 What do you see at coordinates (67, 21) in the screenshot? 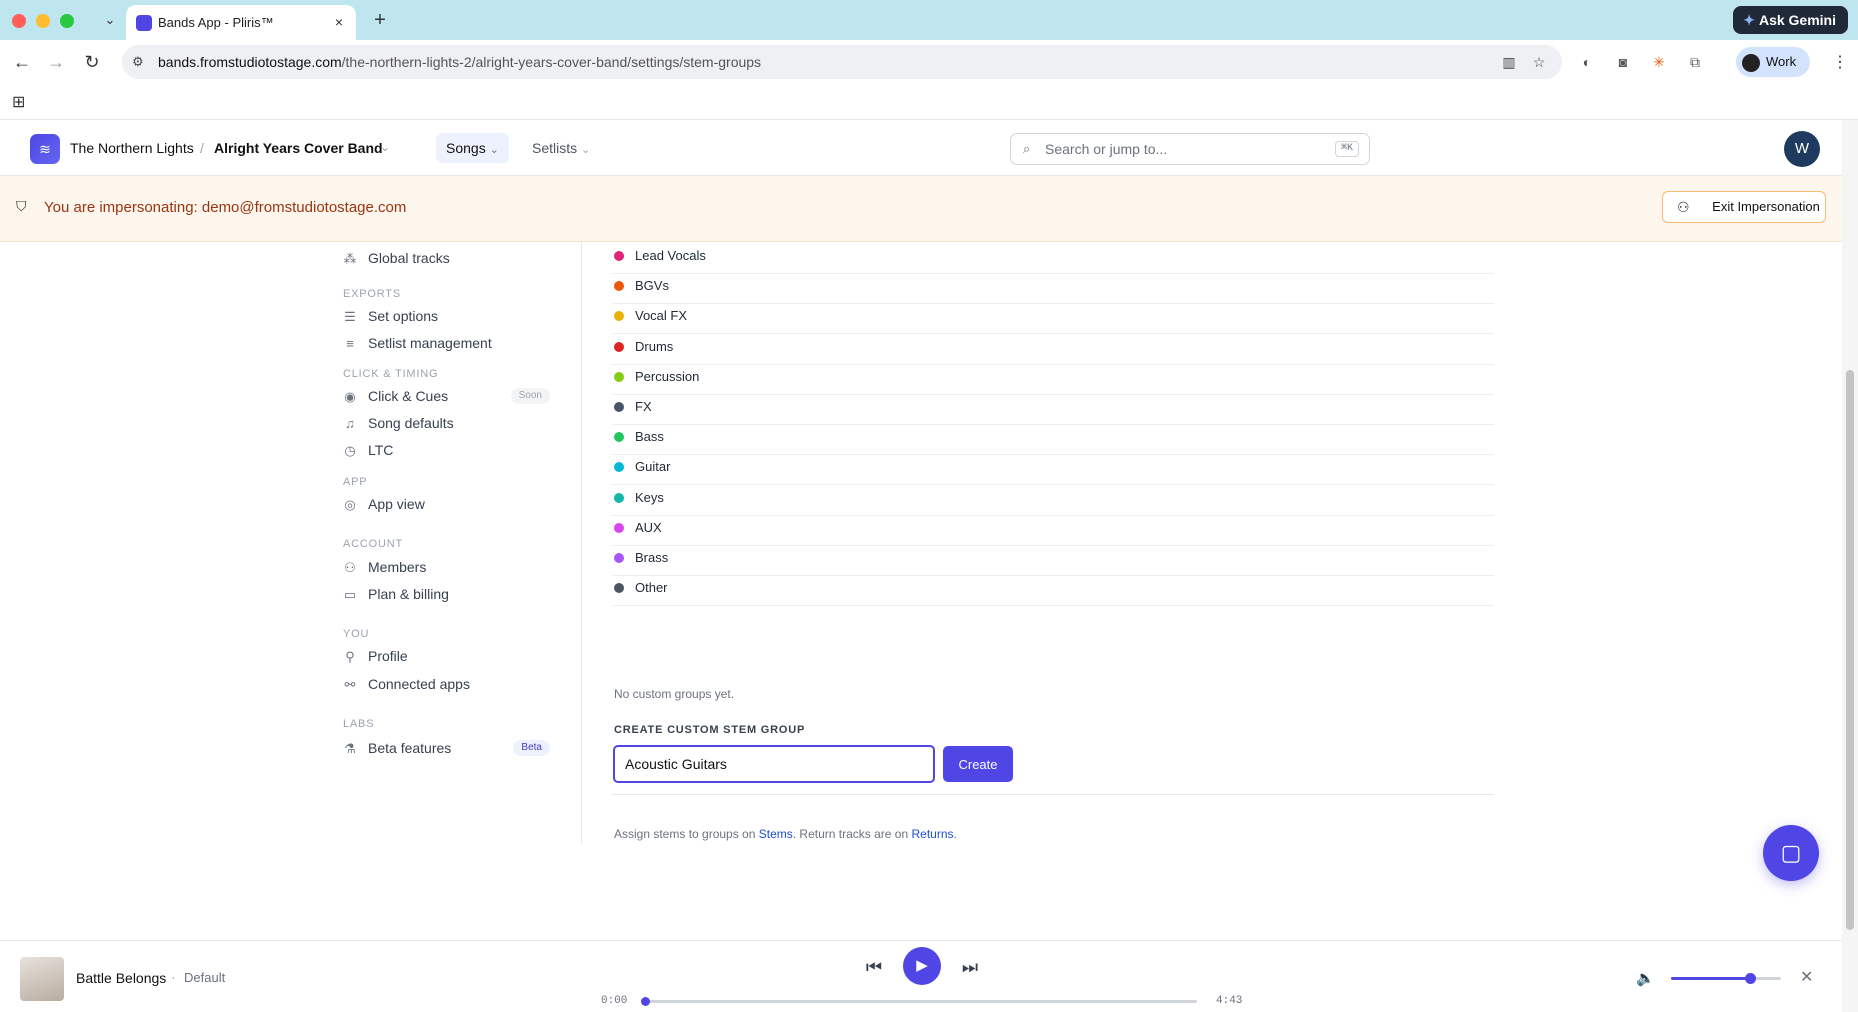
I see `window-zoom-button` at bounding box center [67, 21].